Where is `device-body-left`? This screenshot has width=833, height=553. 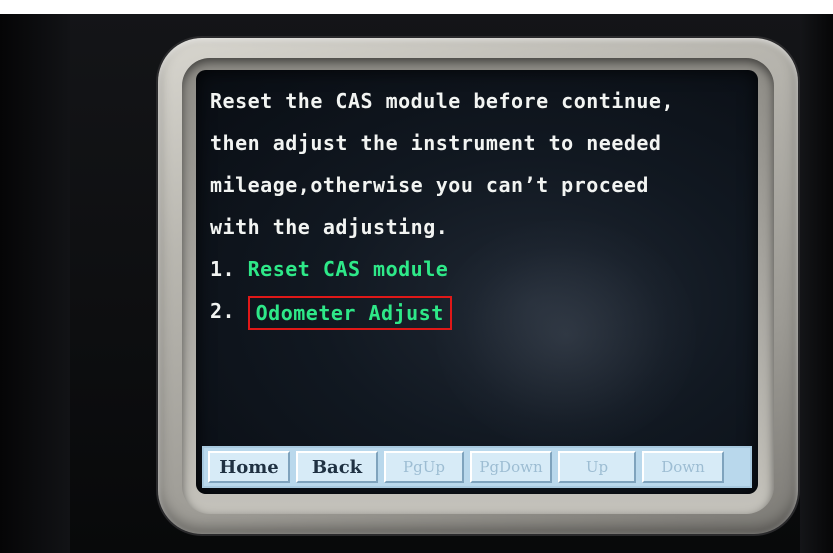
device-body-left is located at coordinates (35, 283).